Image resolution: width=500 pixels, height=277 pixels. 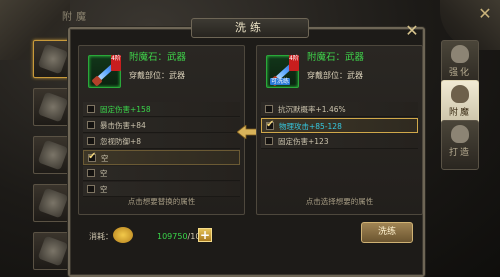 I want to click on item-header: 4阶 可洗练 附魔石：武器 穿戴部位：武器, so click(x=339, y=67).